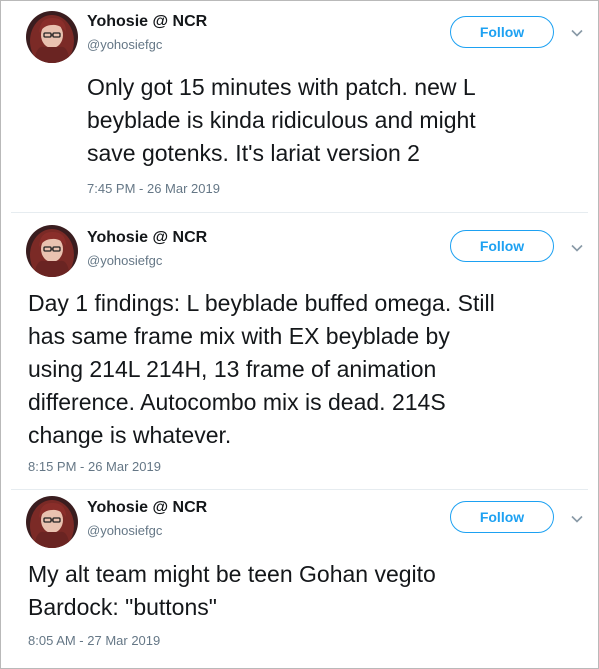  I want to click on timestamp: 8:15 PM - 26 Mar 2019, so click(94, 466).